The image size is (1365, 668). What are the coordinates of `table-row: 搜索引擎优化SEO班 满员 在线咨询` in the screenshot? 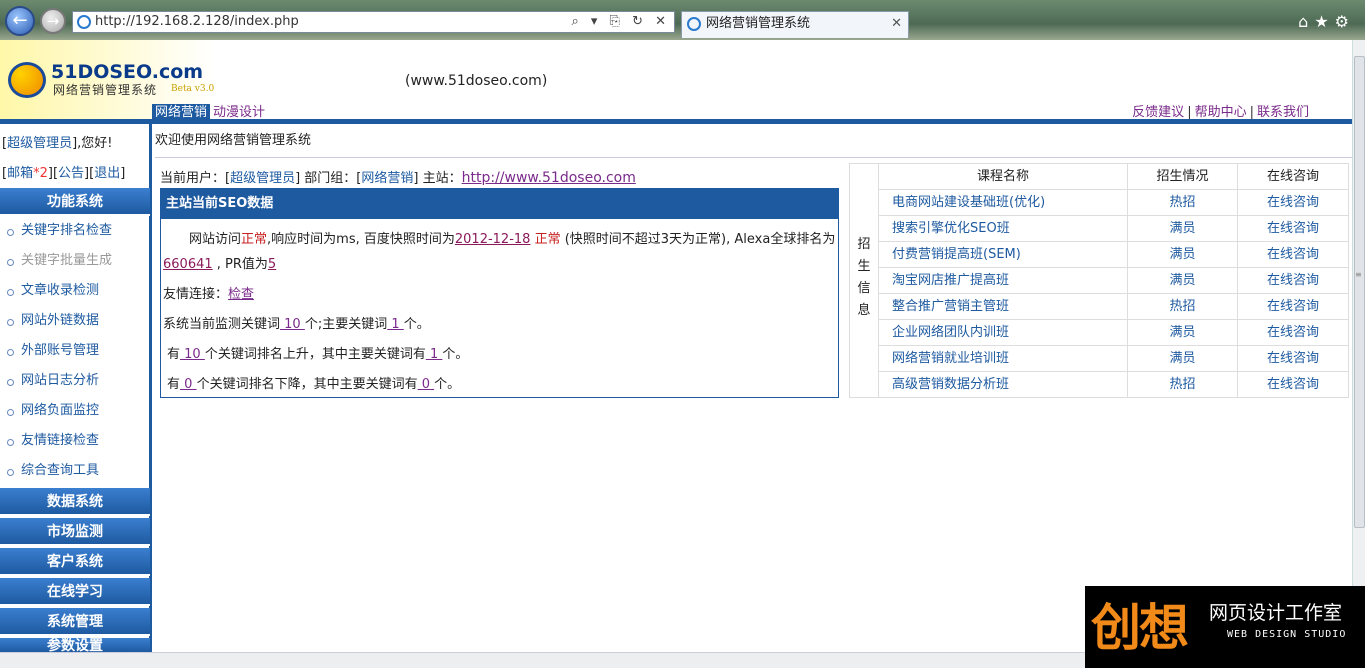 It's located at (1114, 229).